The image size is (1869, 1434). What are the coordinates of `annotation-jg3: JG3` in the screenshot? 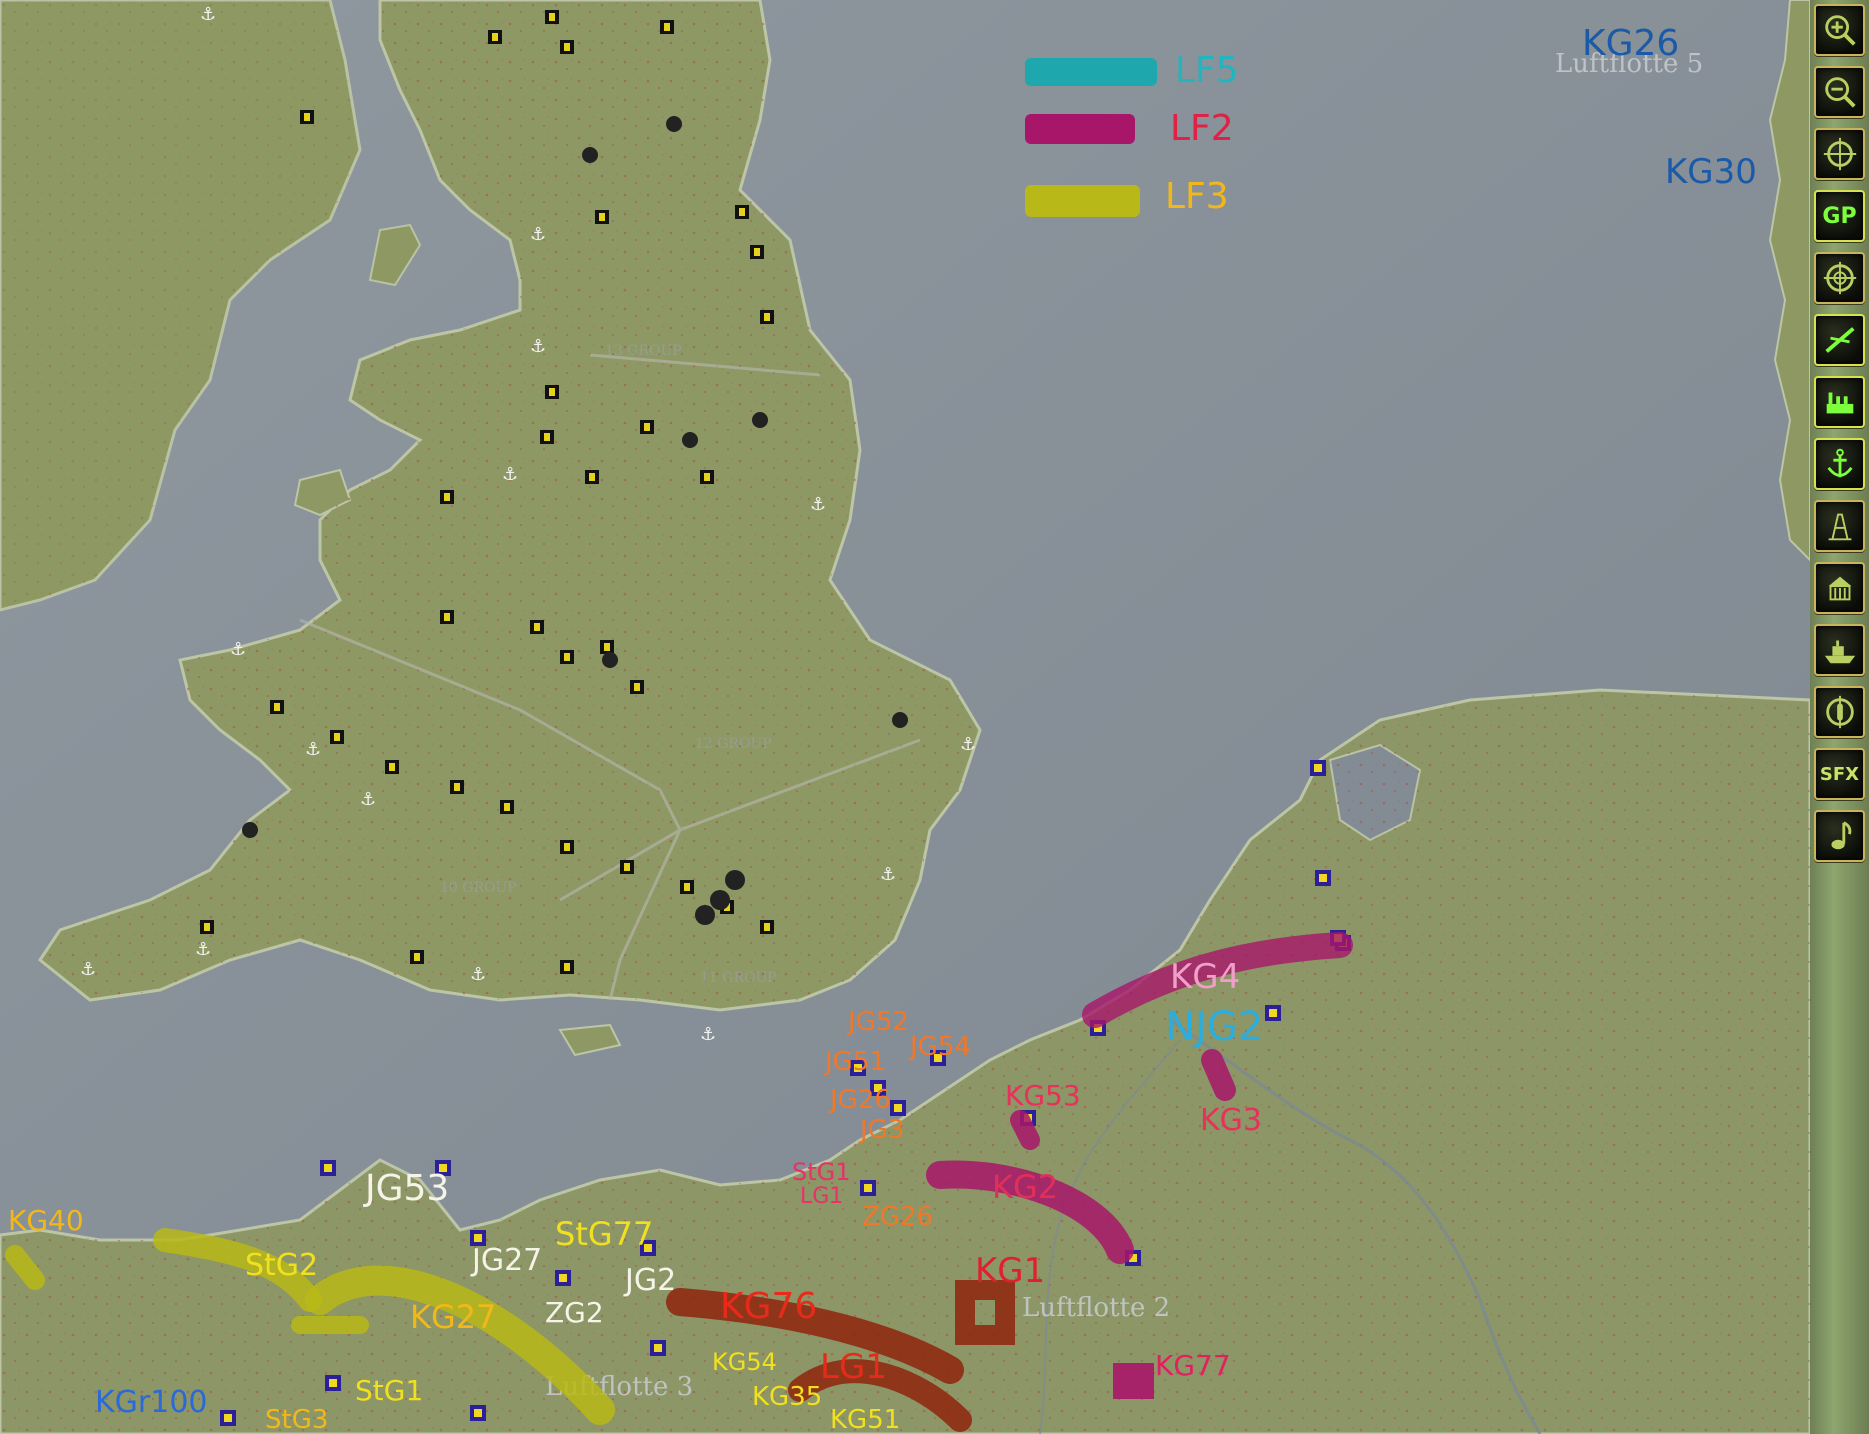 It's located at (881, 1130).